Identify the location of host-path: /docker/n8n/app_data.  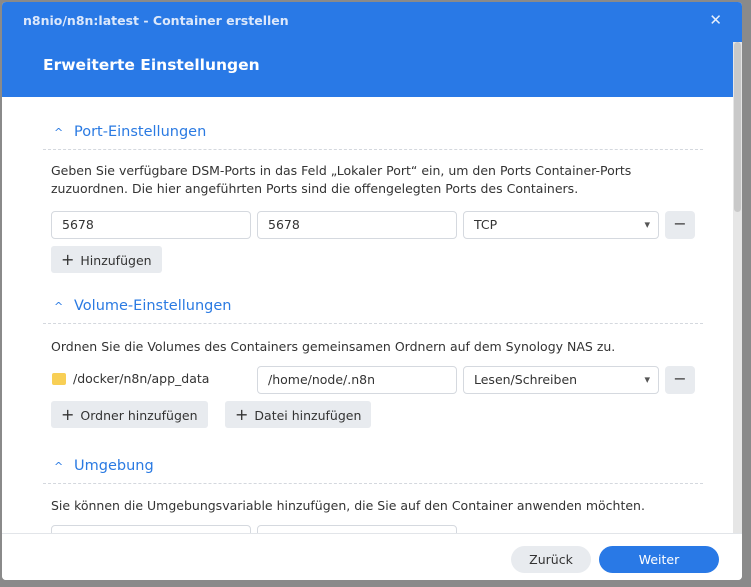
(141, 378).